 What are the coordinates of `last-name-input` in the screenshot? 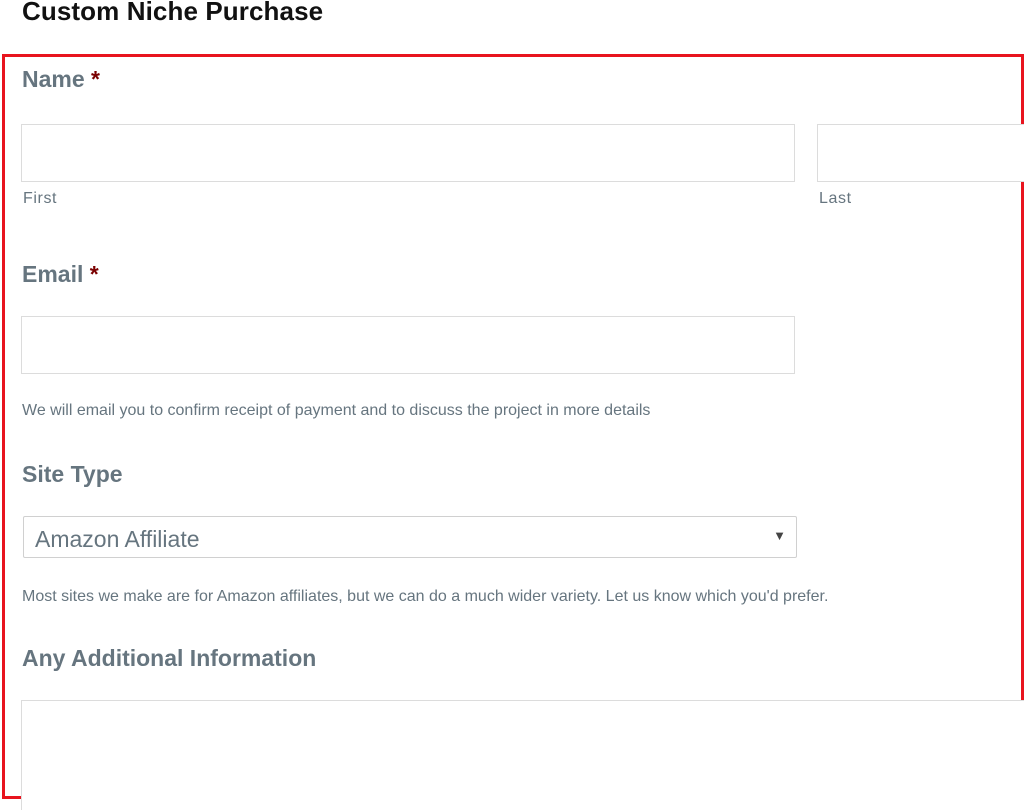 It's located at (920, 153).